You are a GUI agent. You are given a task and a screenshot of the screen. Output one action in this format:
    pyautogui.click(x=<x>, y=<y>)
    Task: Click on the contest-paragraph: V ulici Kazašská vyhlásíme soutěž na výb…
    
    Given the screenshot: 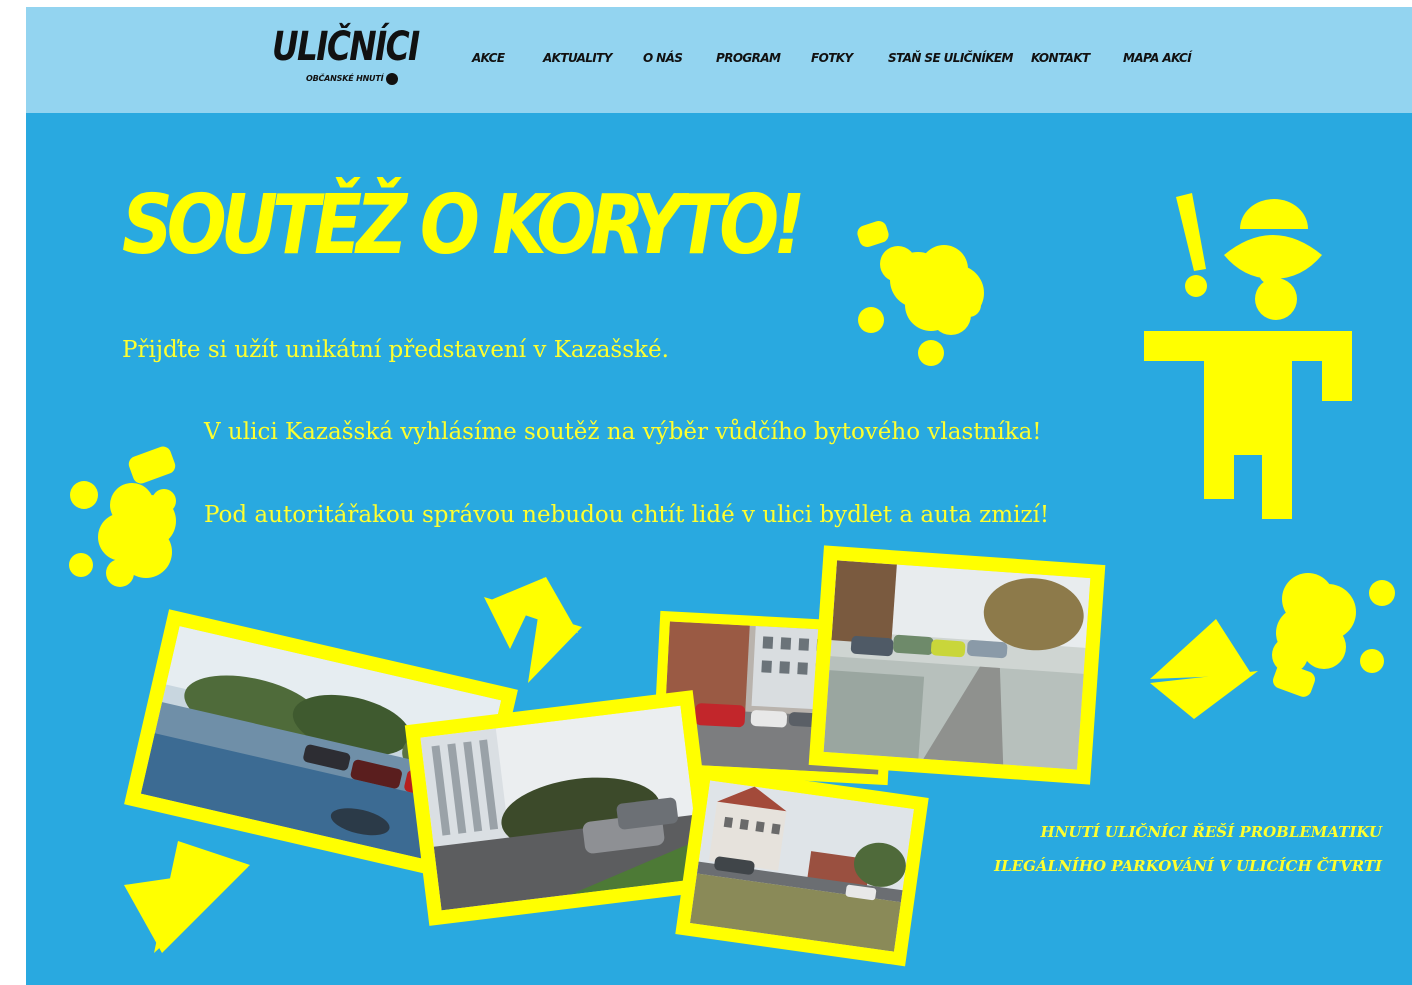 What is the action you would take?
    pyautogui.click(x=623, y=432)
    